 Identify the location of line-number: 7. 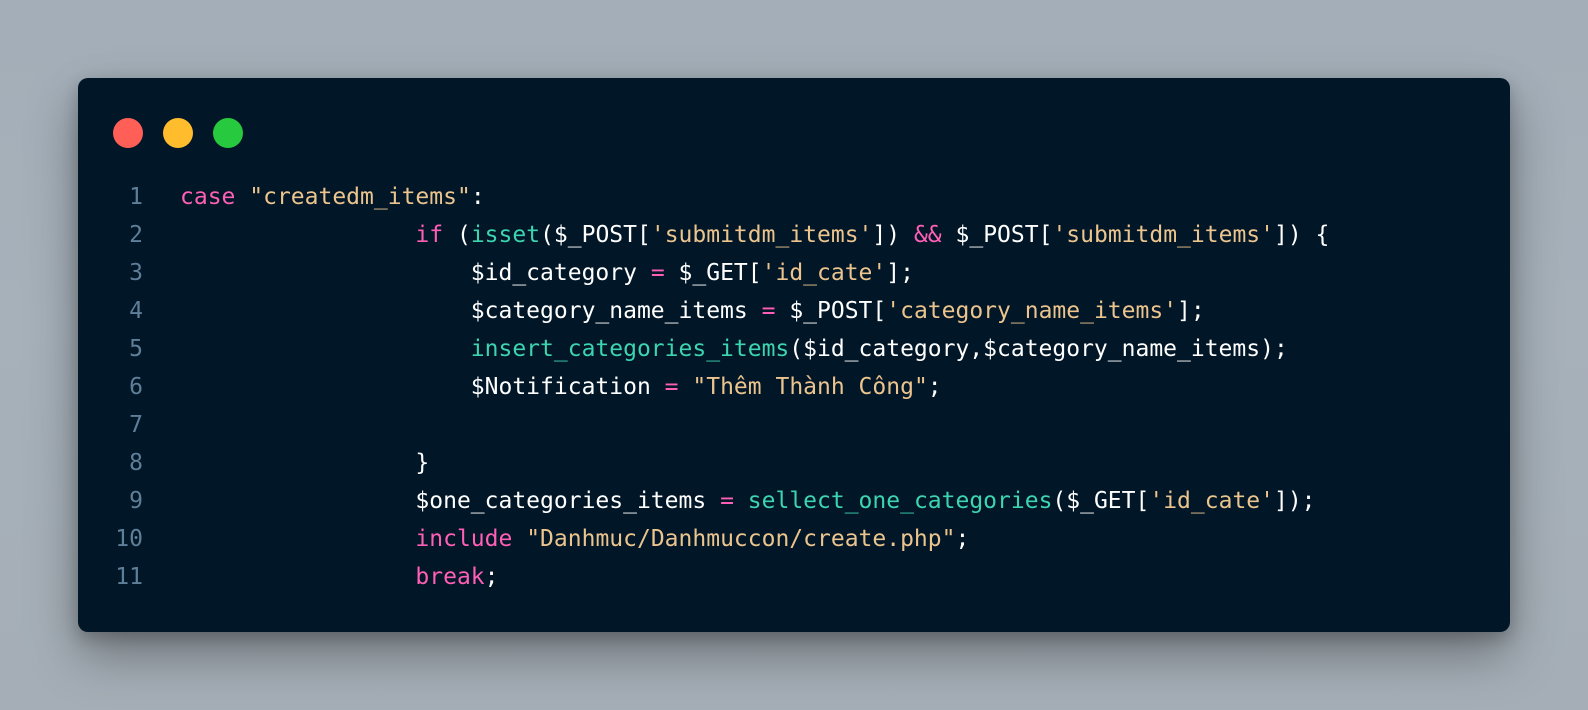
(136, 425).